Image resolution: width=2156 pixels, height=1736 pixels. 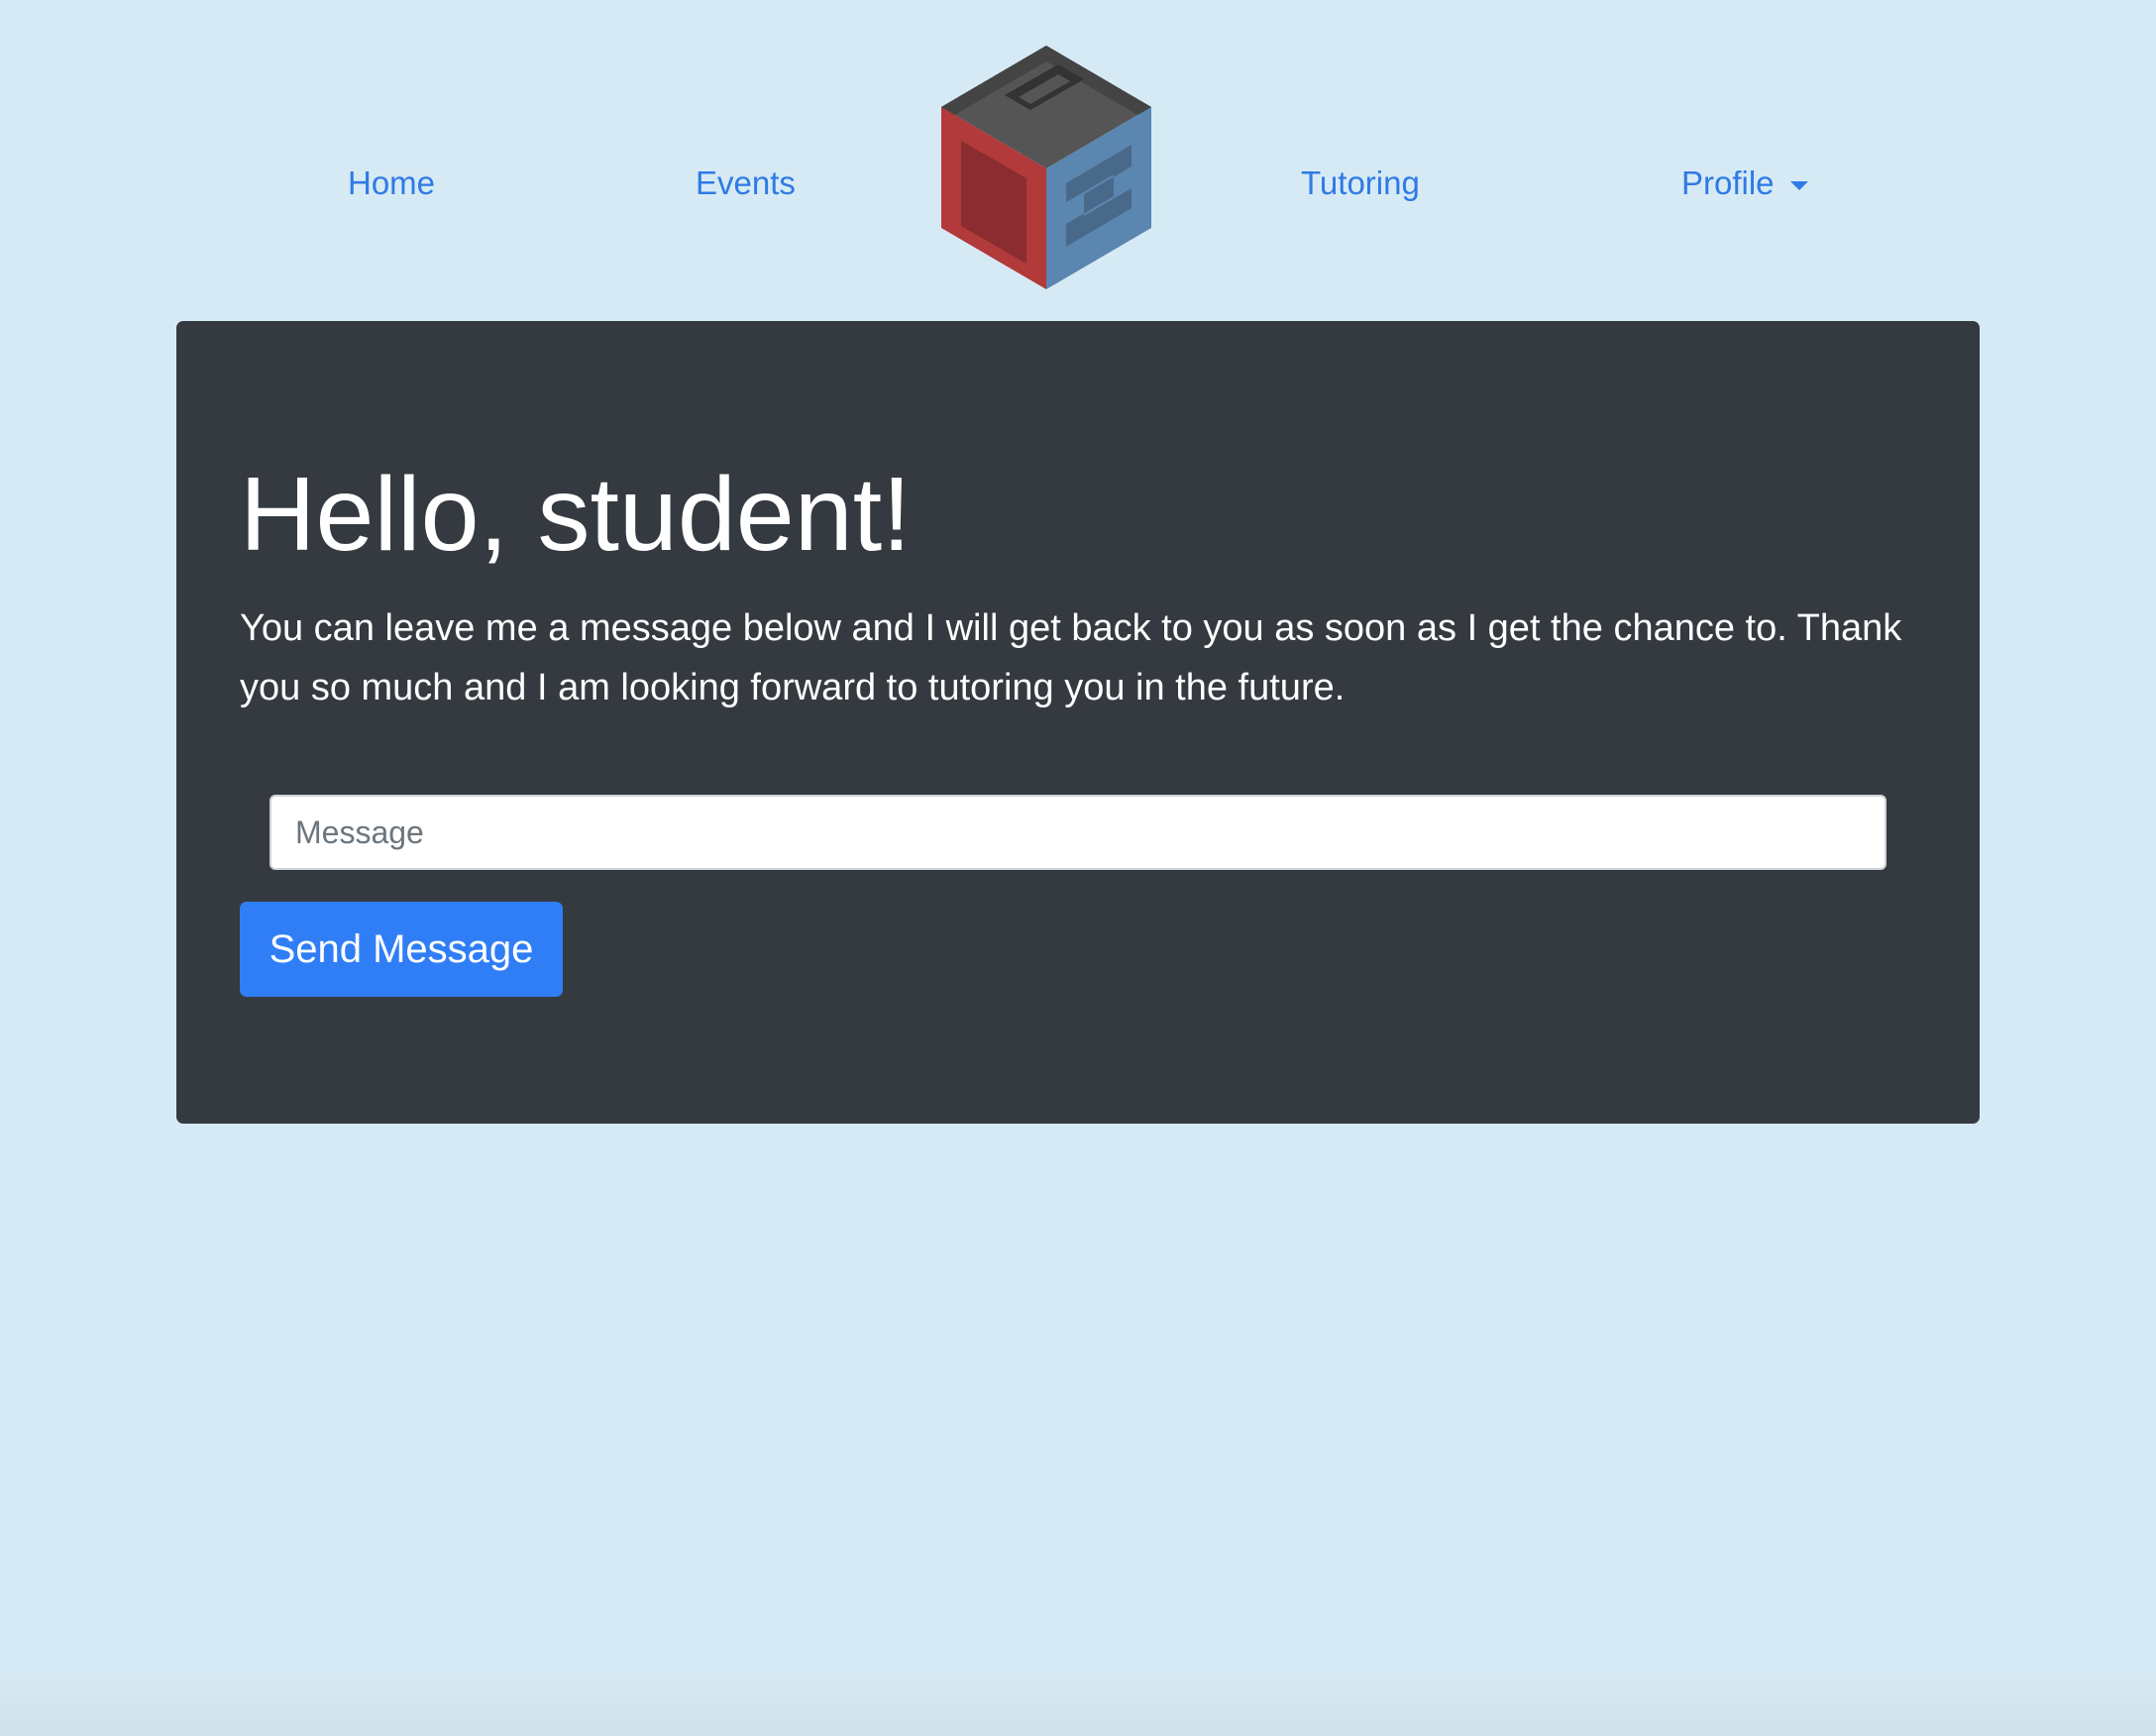 What do you see at coordinates (576, 514) in the screenshot?
I see `page-title: Hello, student!` at bounding box center [576, 514].